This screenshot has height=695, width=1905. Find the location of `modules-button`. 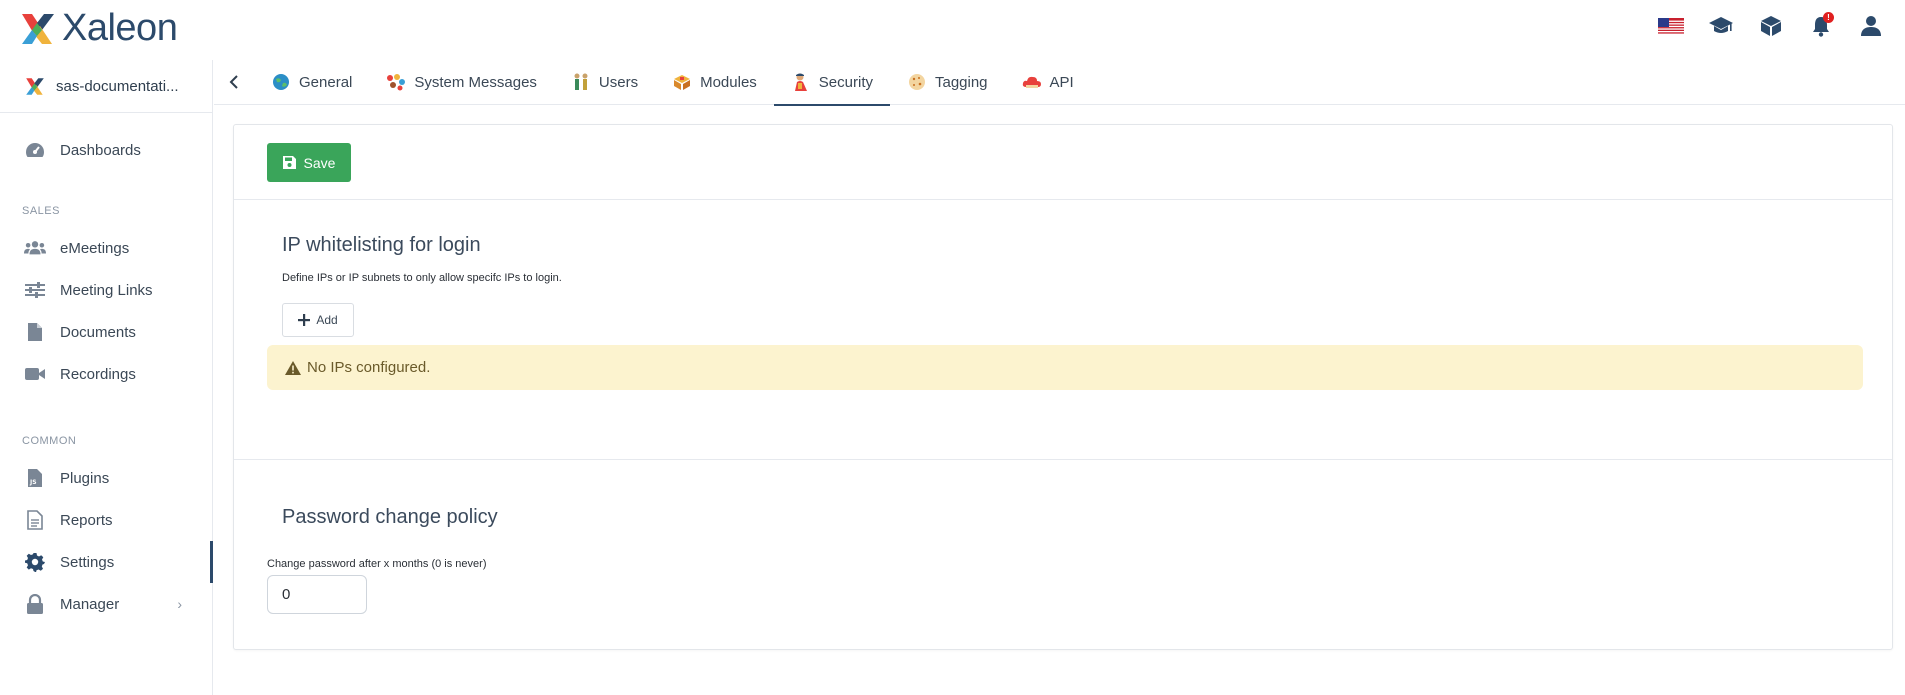

modules-button is located at coordinates (1771, 26).